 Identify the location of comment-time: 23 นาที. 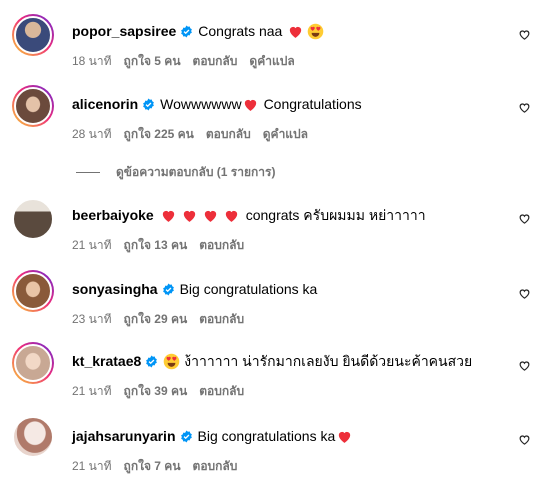
(92, 319).